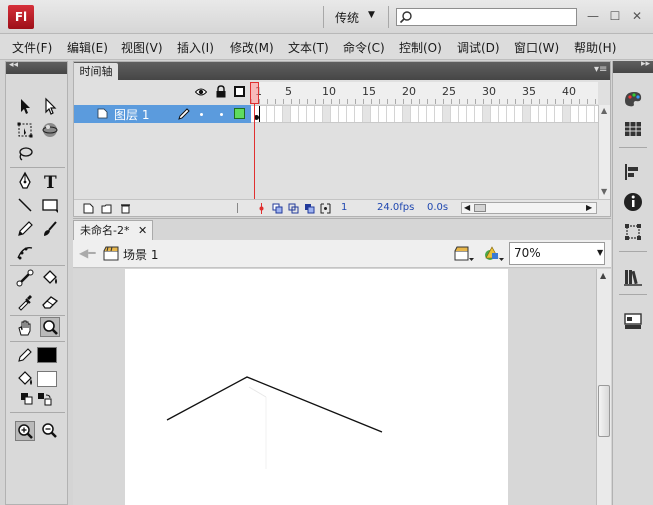  I want to click on tools-panel-header: ◂◂, so click(36, 67).